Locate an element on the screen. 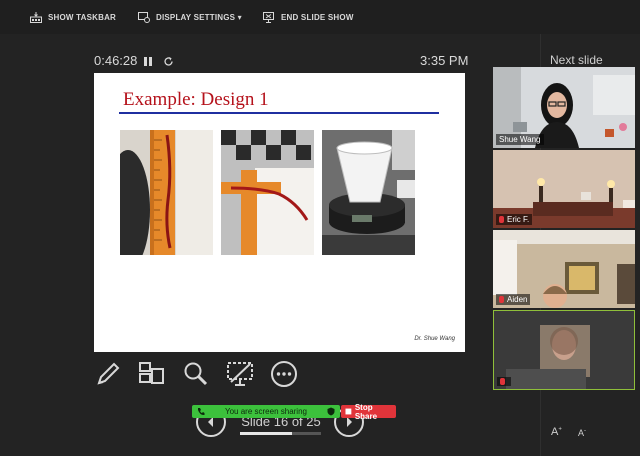 This screenshot has width=640, height=456. end-slide-show-label: END SLIDE SHOW is located at coordinates (317, 17).